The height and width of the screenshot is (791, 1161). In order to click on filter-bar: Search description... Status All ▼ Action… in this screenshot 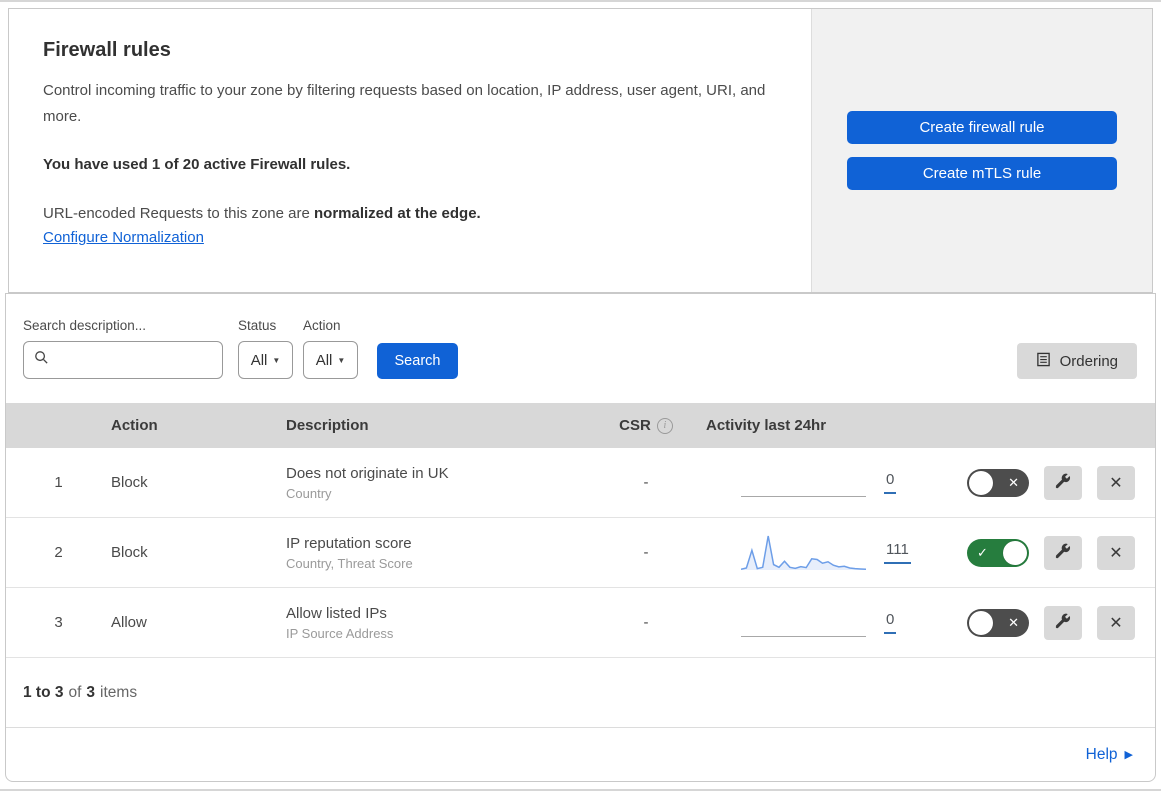, I will do `click(580, 348)`.